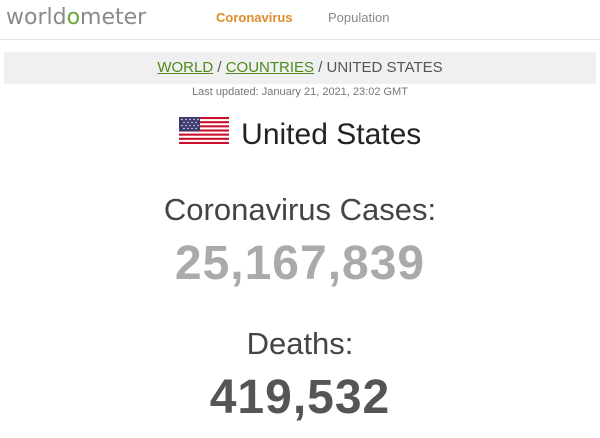 The image size is (600, 438). I want to click on cases-count: 25,167,839, so click(300, 263).